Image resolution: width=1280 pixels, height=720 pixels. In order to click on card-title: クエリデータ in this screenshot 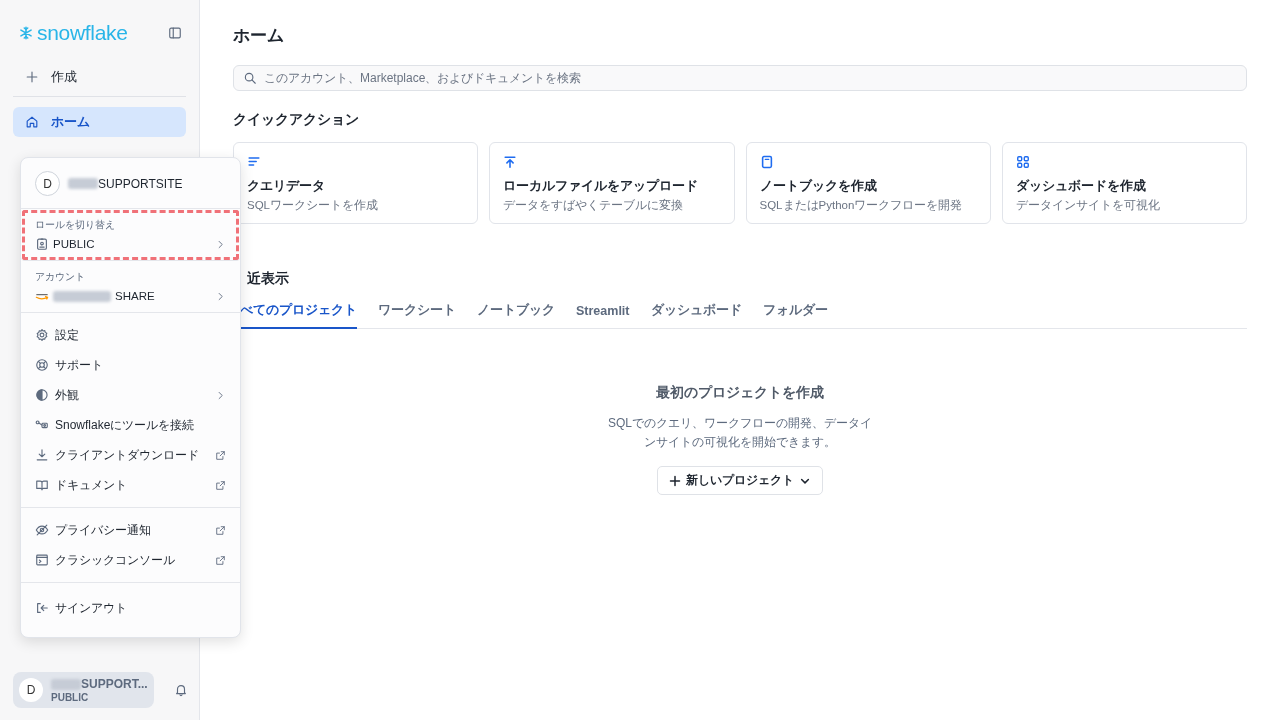, I will do `click(286, 186)`.